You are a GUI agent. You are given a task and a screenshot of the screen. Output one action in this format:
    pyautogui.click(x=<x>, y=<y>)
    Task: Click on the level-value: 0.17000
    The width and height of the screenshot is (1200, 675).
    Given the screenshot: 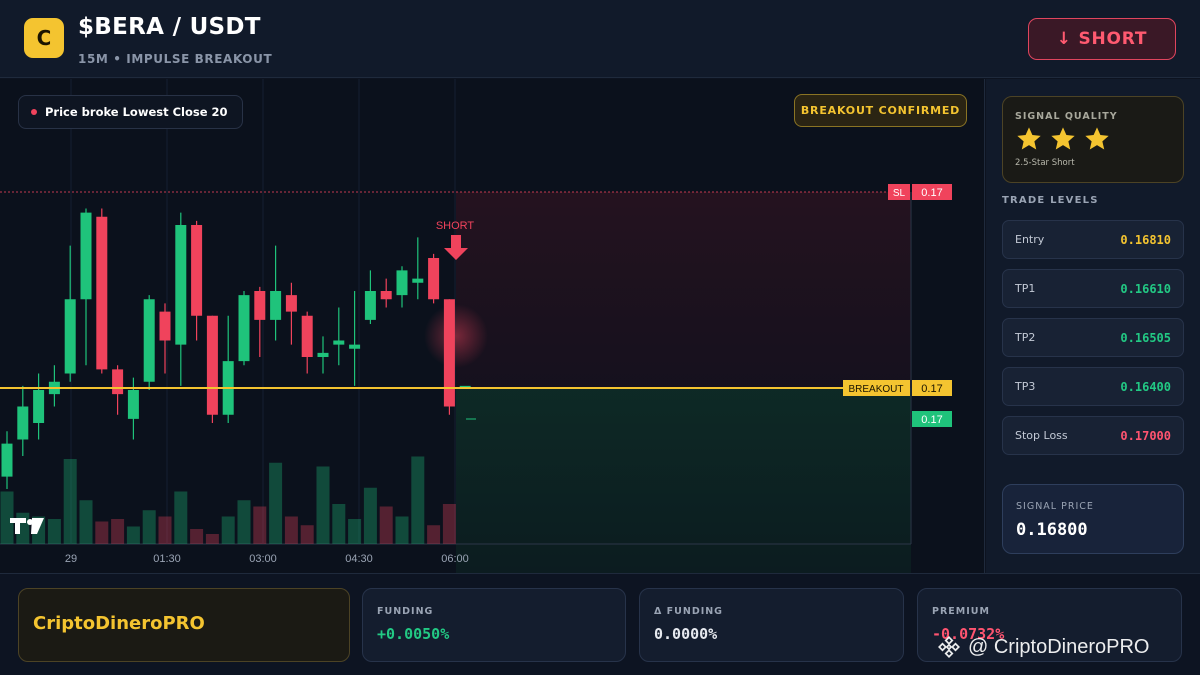 What is the action you would take?
    pyautogui.click(x=1145, y=435)
    